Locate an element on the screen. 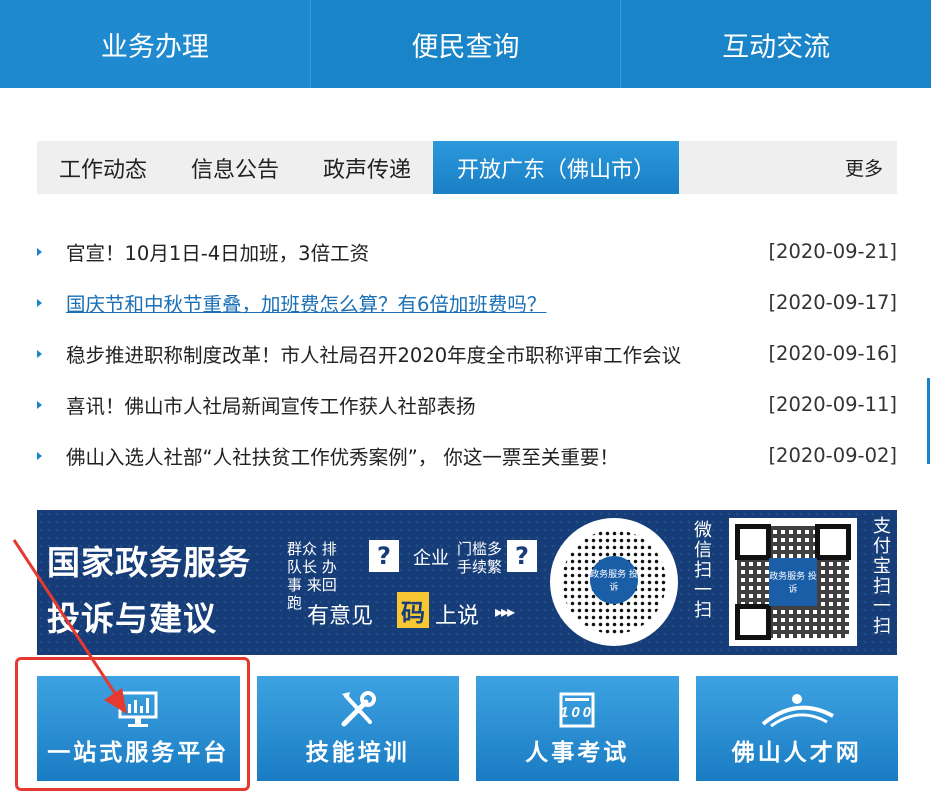 The image size is (931, 799). nav-business: 业务办理 is located at coordinates (155, 44).